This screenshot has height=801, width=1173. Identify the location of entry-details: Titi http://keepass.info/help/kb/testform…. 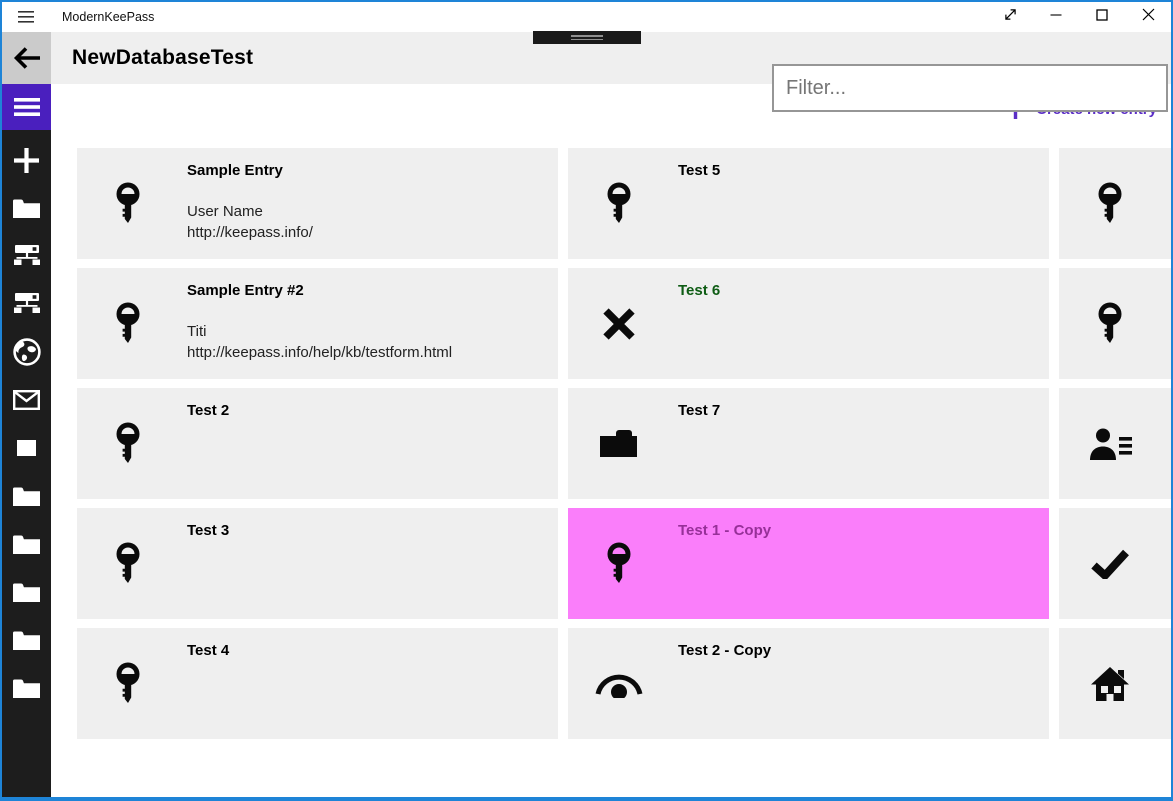
(320, 342).